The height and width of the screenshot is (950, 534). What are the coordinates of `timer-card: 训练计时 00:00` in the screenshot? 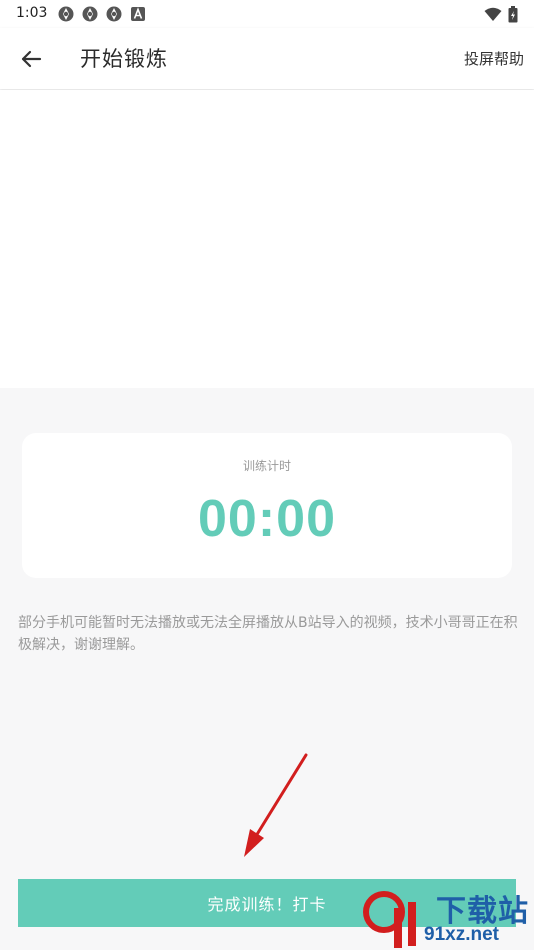 It's located at (267, 505).